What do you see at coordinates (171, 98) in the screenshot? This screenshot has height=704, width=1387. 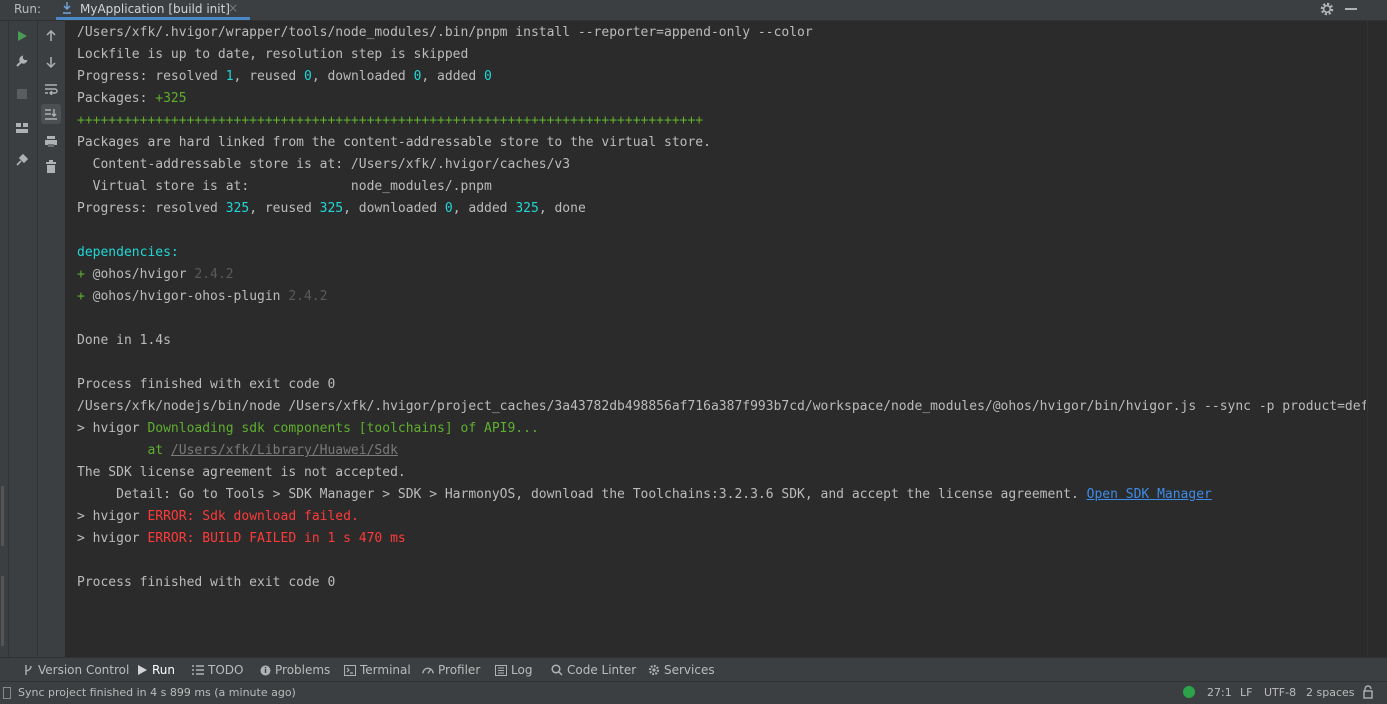 I see `console-text: +325` at bounding box center [171, 98].